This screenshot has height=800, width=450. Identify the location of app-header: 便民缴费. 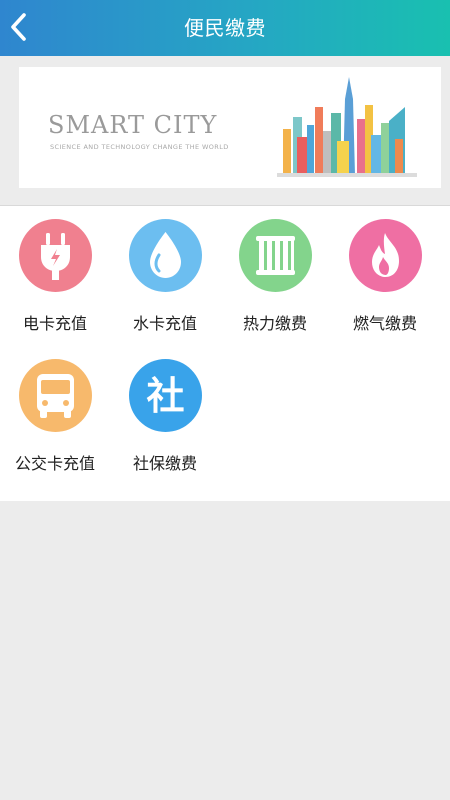
(225, 28).